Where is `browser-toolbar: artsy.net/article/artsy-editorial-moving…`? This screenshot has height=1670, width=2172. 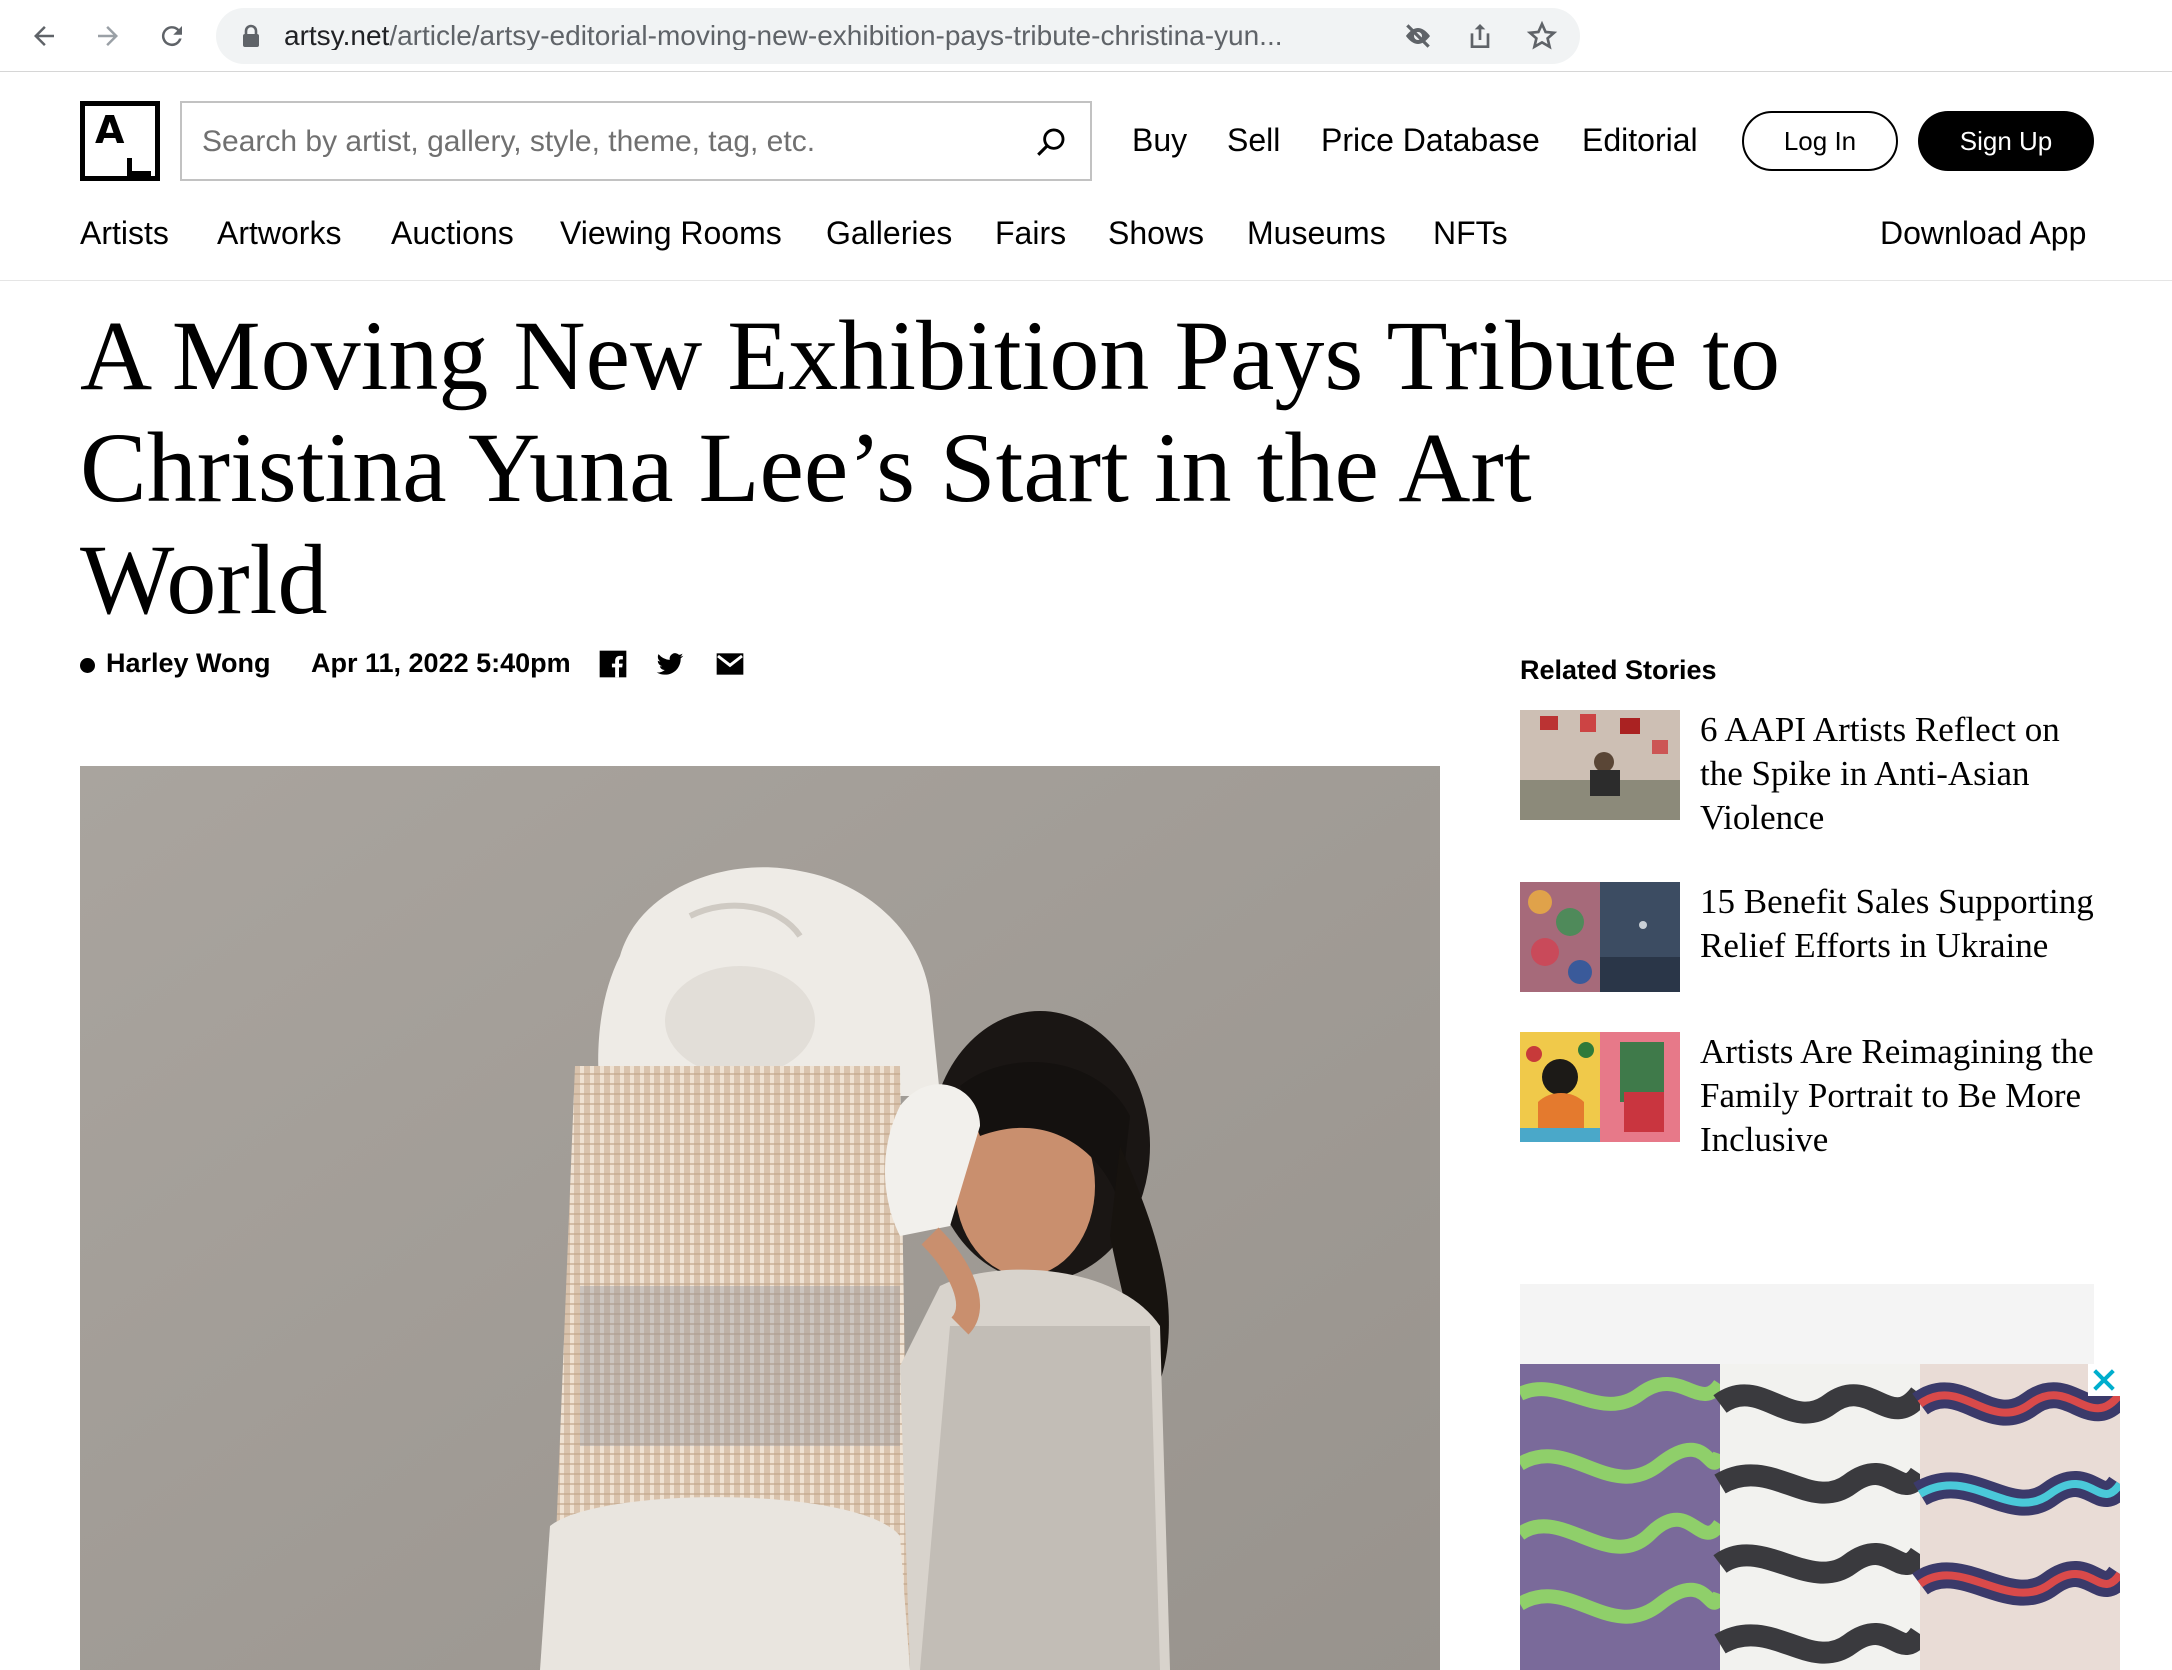 browser-toolbar: artsy.net/article/artsy-editorial-moving… is located at coordinates (1086, 36).